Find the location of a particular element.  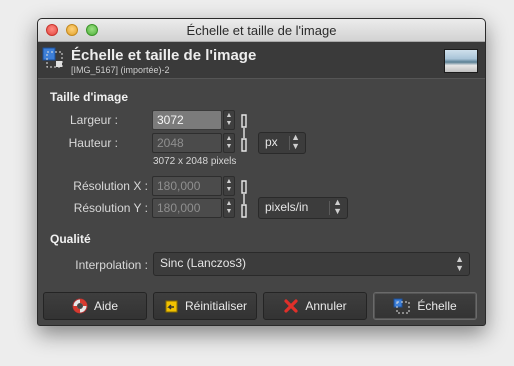

cancel-button-label: Annuler is located at coordinates (326, 306).